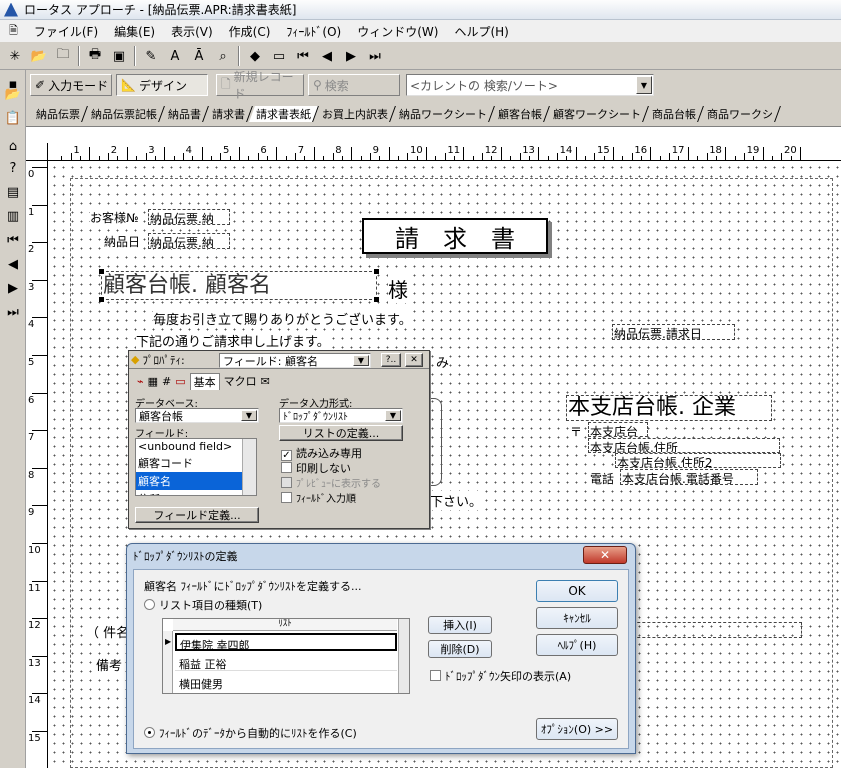 The height and width of the screenshot is (768, 841). Describe the element at coordinates (13, 192) in the screenshot. I see `report-icon: ▤` at that location.